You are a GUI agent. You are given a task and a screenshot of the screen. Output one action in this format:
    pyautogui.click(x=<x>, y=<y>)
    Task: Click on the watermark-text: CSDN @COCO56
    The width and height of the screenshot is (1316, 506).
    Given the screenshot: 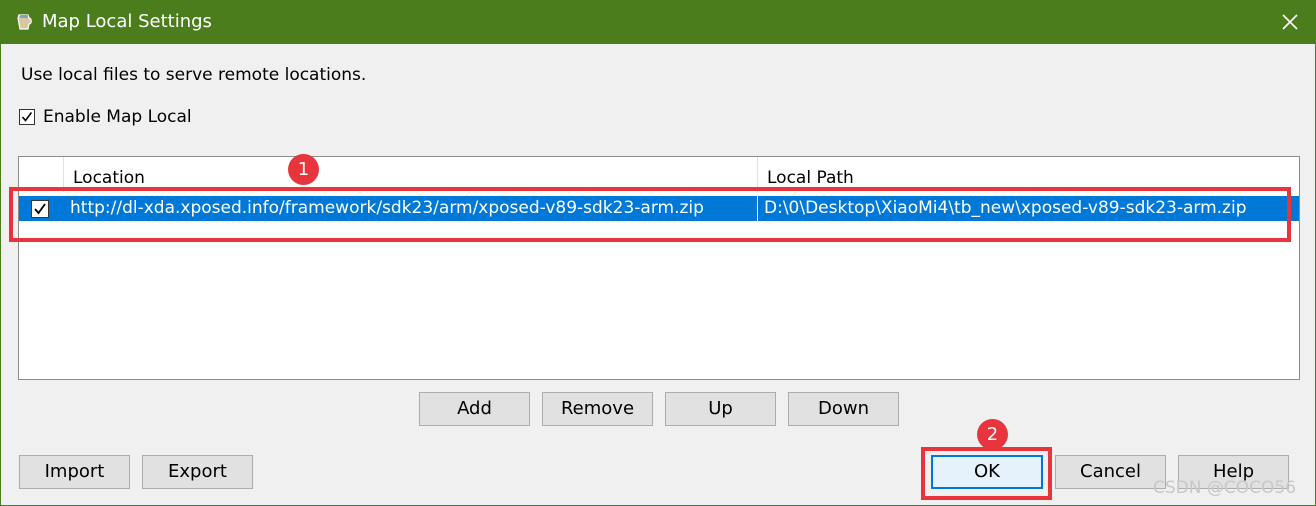 What is the action you would take?
    pyautogui.click(x=1225, y=488)
    